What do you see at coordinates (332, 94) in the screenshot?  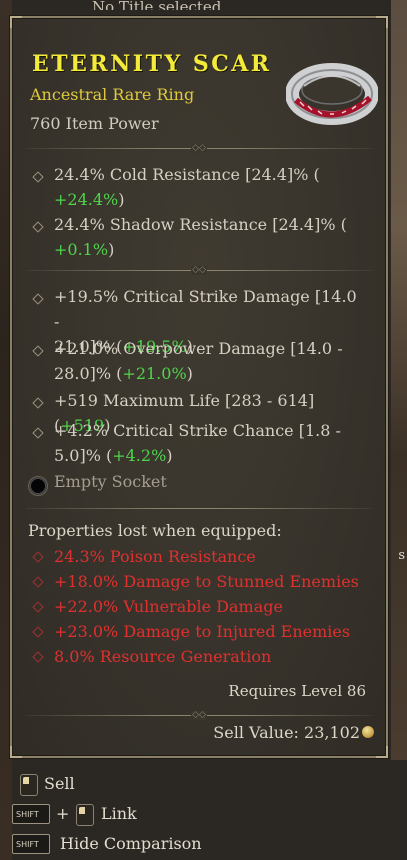 I see `ring-icon` at bounding box center [332, 94].